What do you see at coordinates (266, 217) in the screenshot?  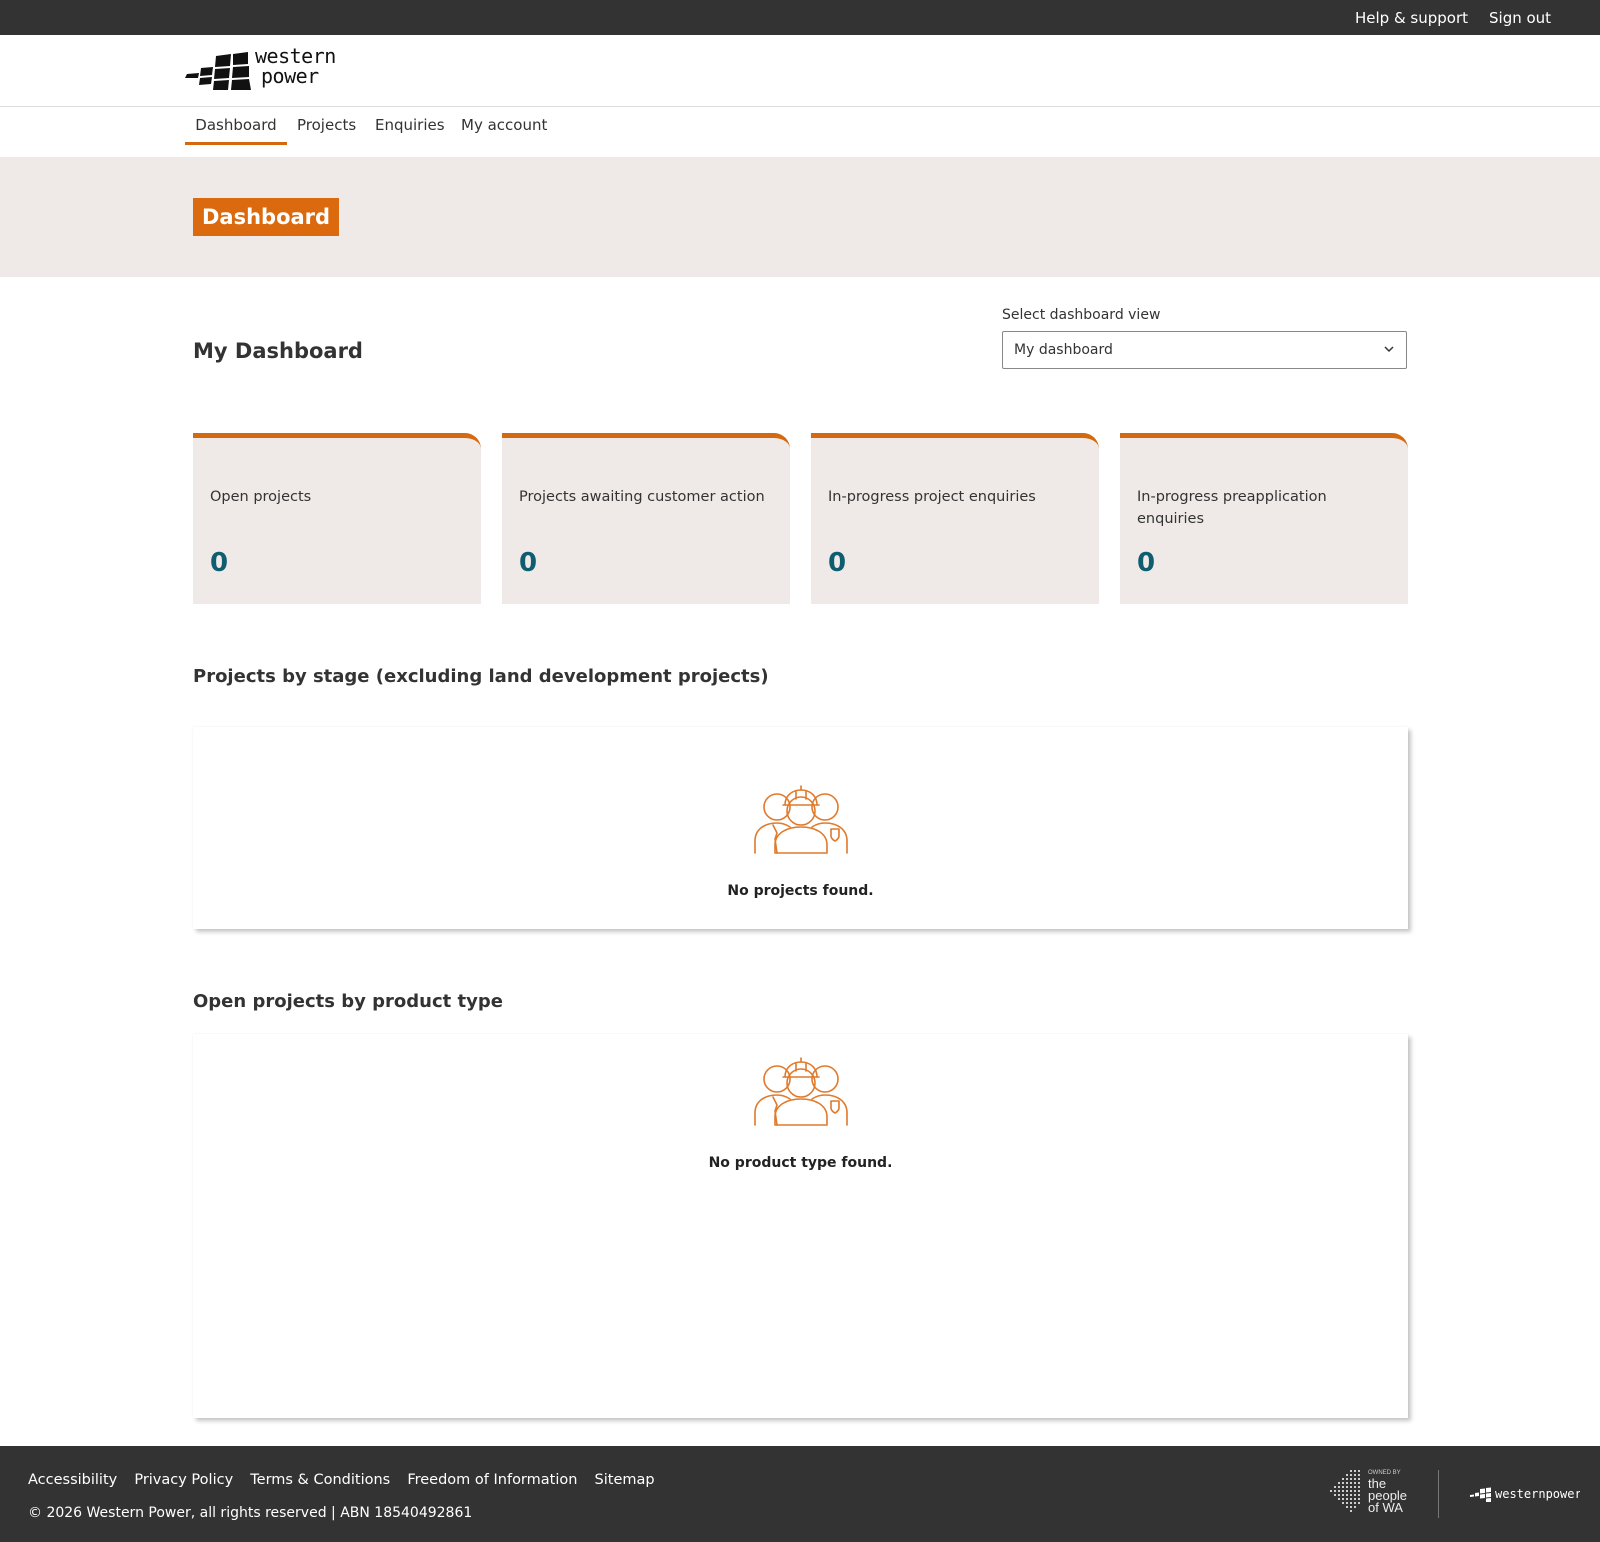 I see `page-title: Dashboard` at bounding box center [266, 217].